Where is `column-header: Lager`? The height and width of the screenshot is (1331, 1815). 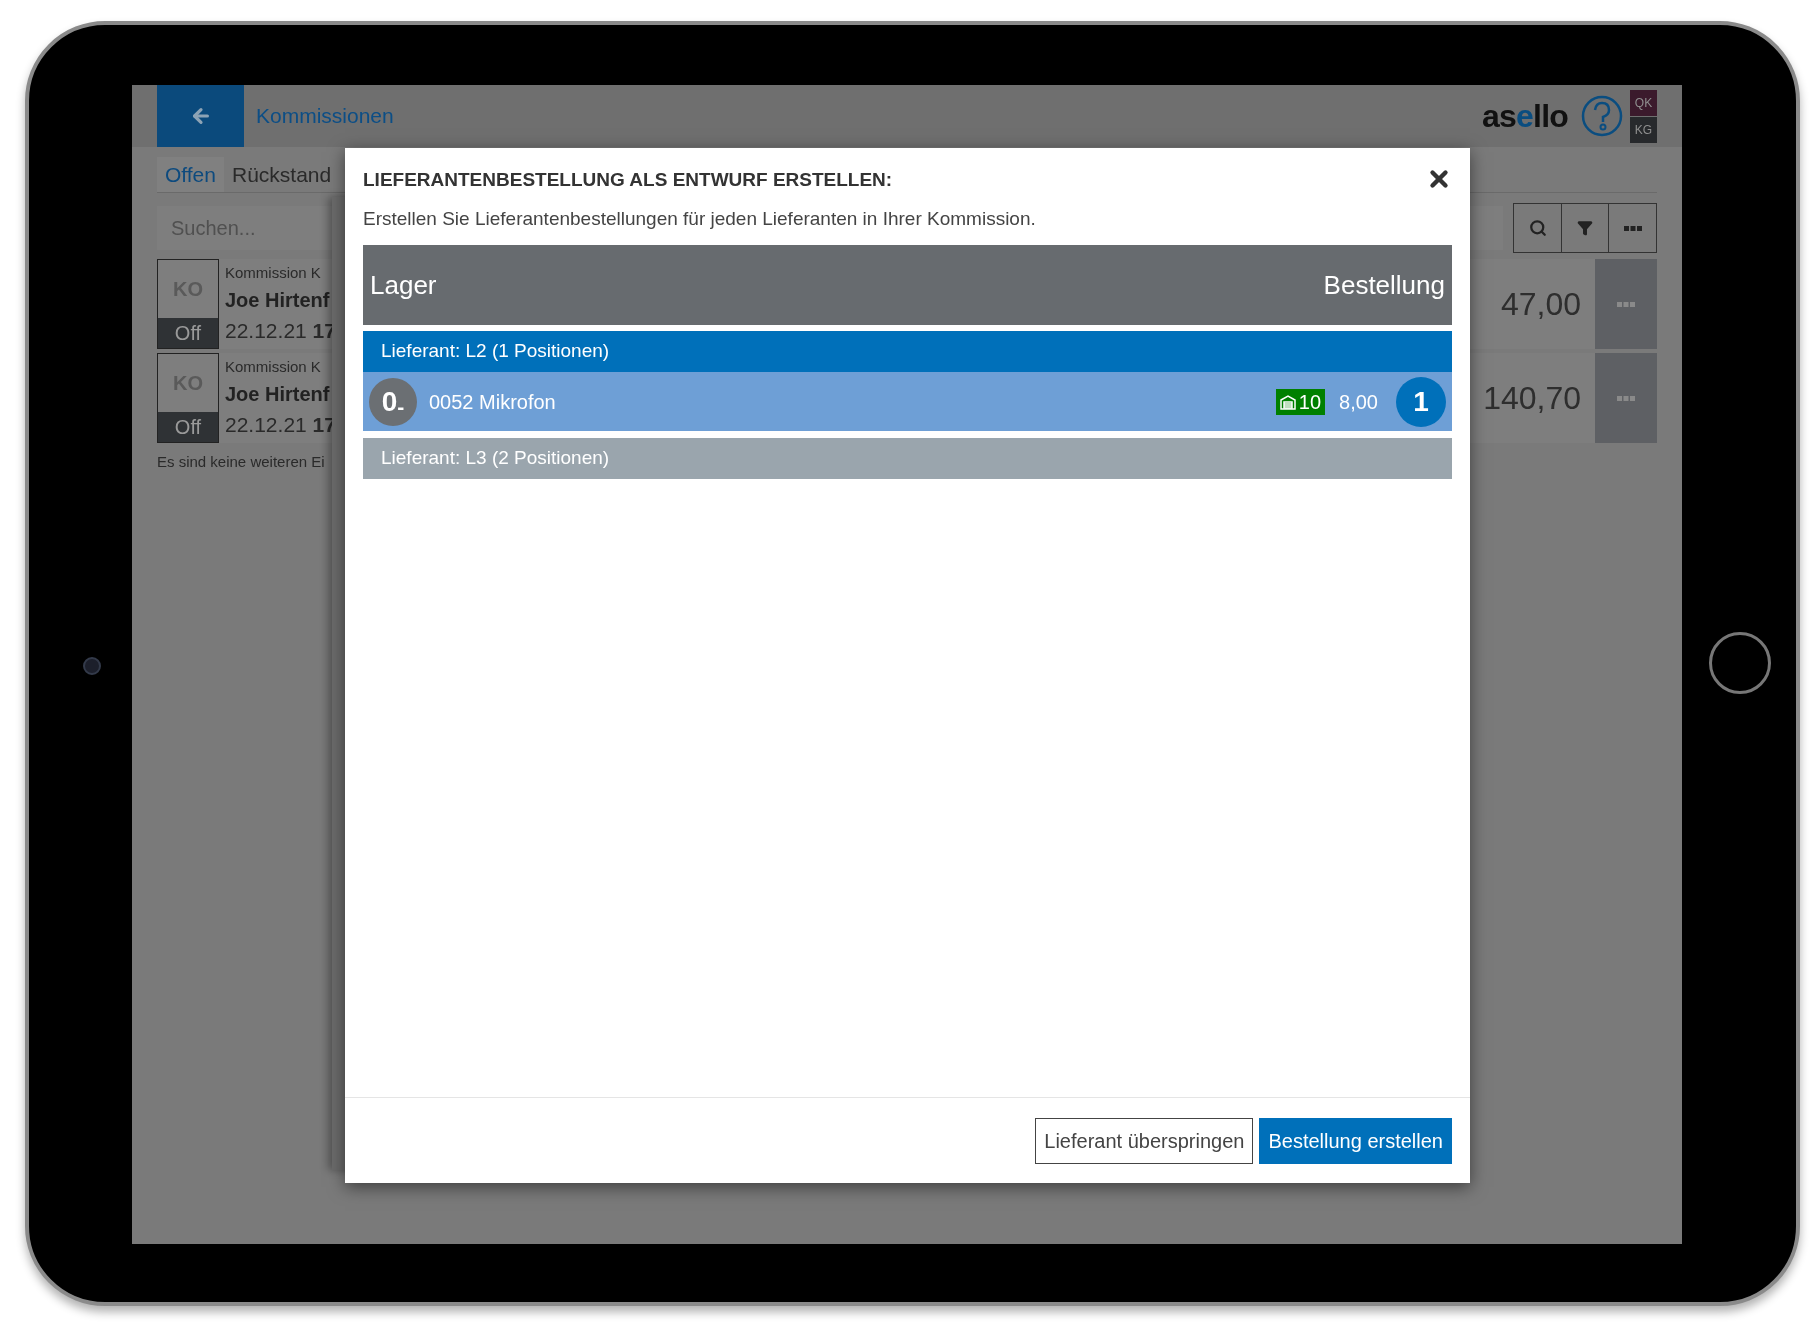 column-header: Lager is located at coordinates (403, 285).